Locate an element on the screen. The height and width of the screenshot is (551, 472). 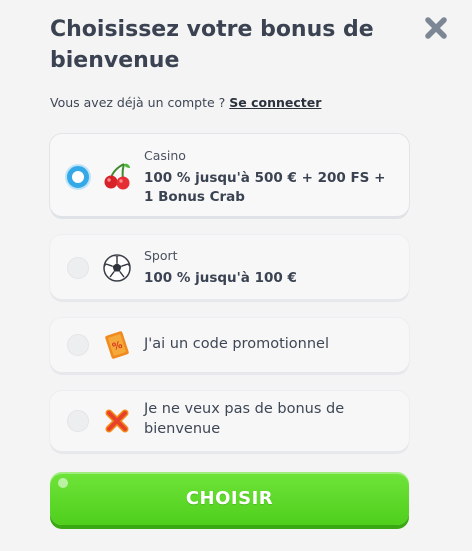
close-icon is located at coordinates (436, 28).